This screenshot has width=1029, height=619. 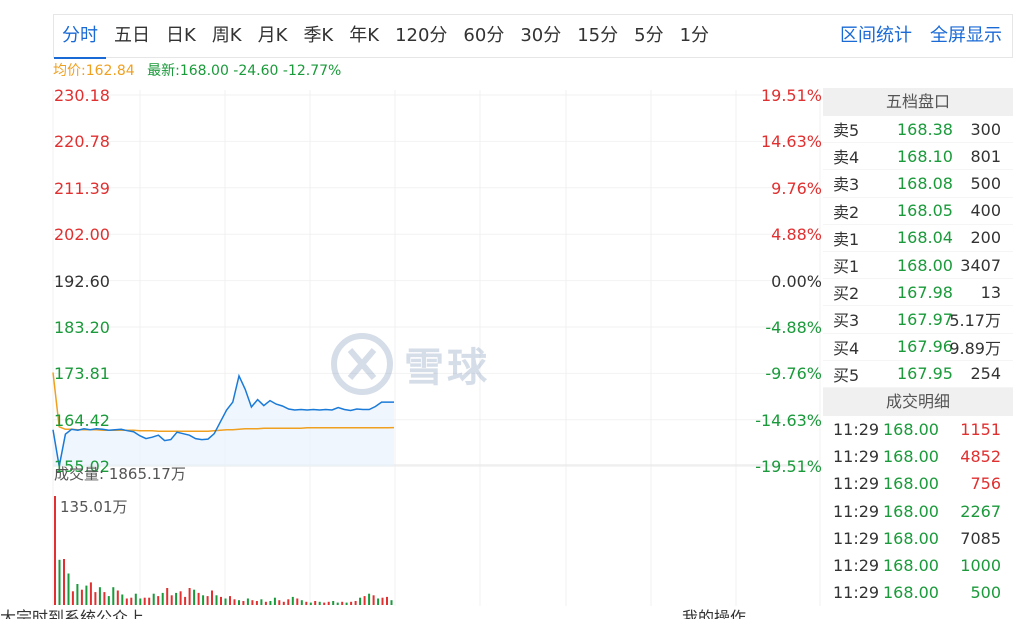 I want to click on order-book-label: 卖3, so click(x=846, y=185).